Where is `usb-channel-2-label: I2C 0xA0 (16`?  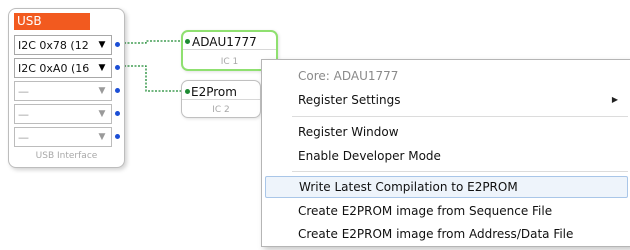 usb-channel-2-label: I2C 0xA0 (16 is located at coordinates (54, 68).